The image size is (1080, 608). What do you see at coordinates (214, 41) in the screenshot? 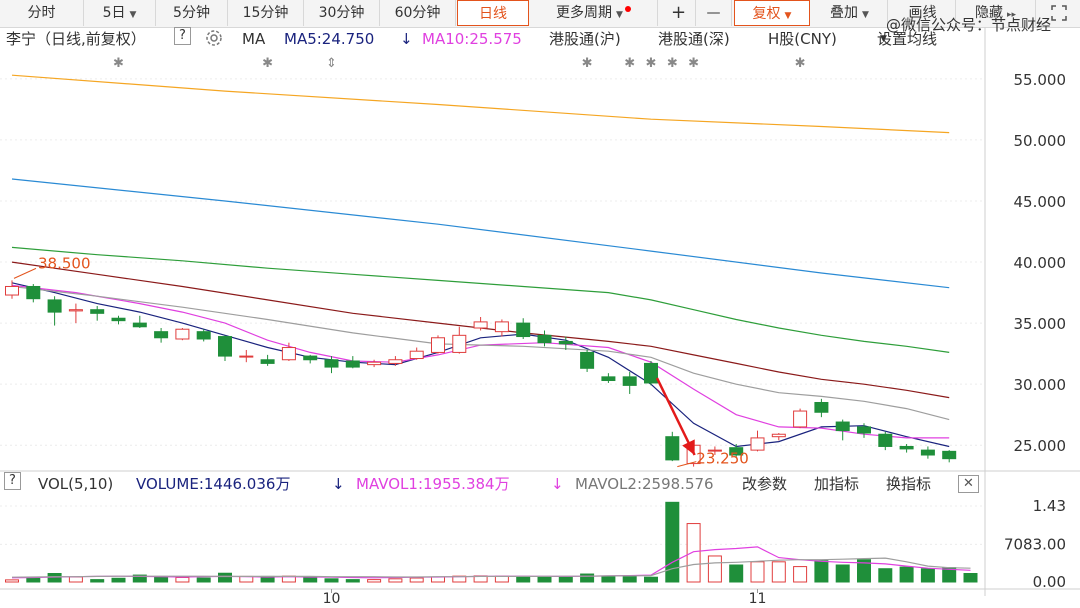
I see `settings-gear-icon` at bounding box center [214, 41].